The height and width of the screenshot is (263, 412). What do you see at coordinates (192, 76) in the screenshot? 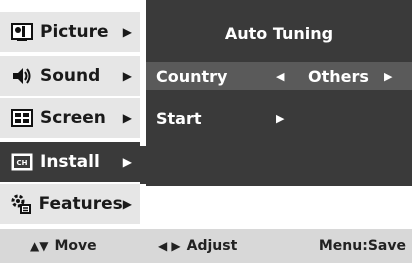
I see `country-label: Country` at bounding box center [192, 76].